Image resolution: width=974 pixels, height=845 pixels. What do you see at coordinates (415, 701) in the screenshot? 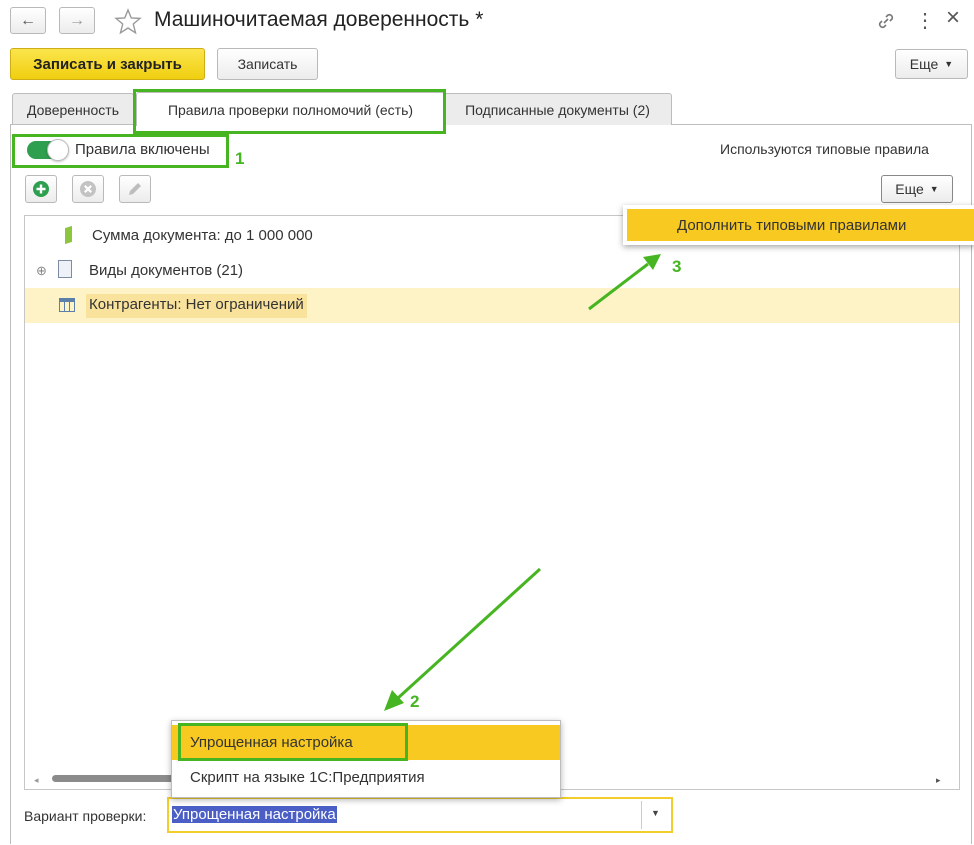
I see `annotation-2: 2` at bounding box center [415, 701].